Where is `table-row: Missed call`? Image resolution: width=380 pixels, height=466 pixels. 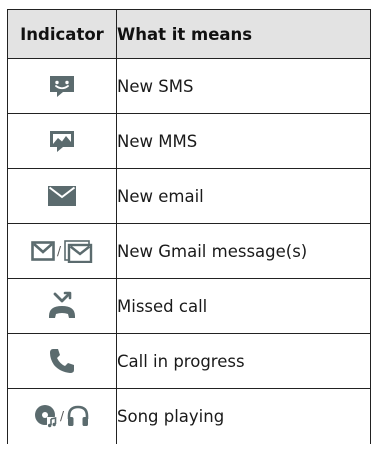
table-row: Missed call is located at coordinates (189, 306).